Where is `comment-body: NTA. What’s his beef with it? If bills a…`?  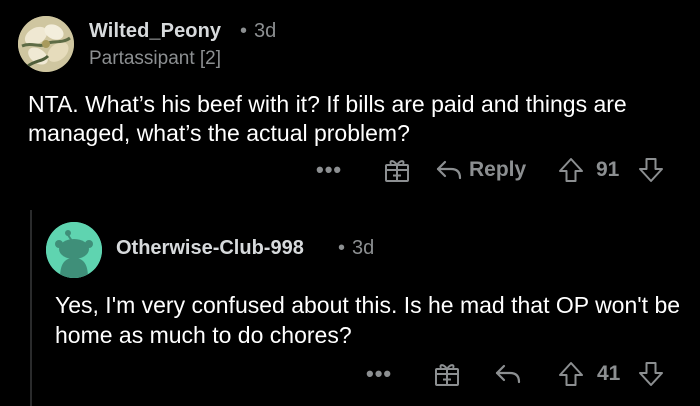 comment-body: NTA. What’s his beef with it? If bills a… is located at coordinates (327, 118).